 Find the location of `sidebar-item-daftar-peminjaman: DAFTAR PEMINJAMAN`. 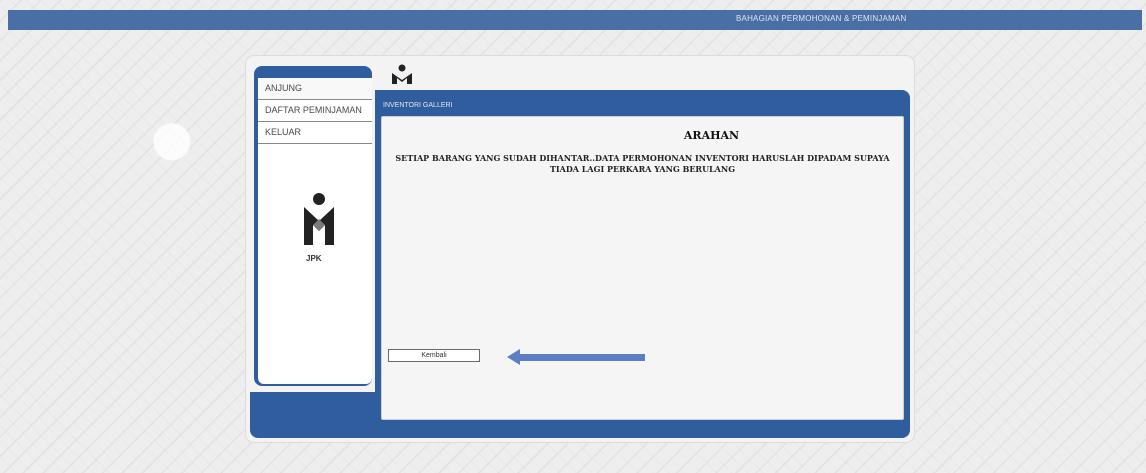

sidebar-item-daftar-peminjaman: DAFTAR PEMINJAMAN is located at coordinates (315, 111).